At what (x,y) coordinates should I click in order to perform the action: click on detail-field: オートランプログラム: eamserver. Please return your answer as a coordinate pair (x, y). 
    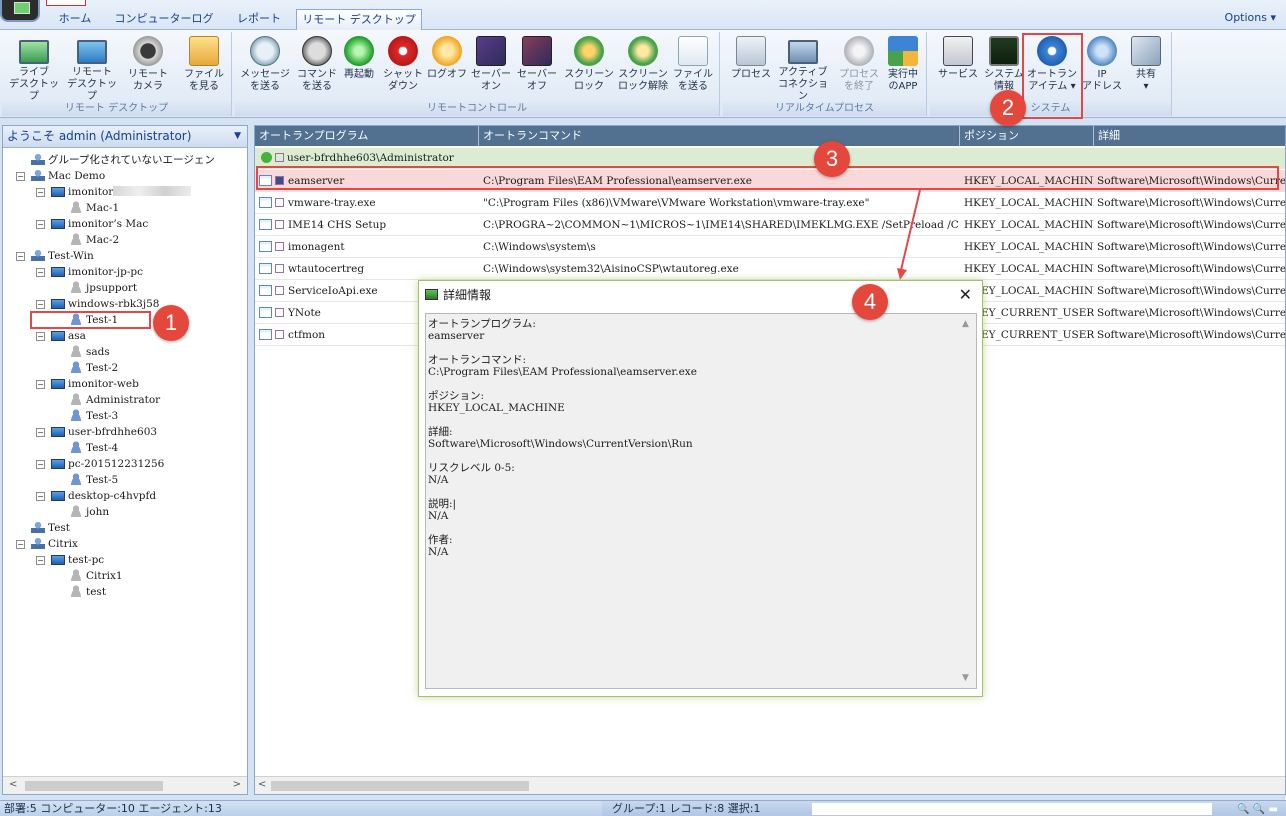
    Looking at the image, I should click on (482, 330).